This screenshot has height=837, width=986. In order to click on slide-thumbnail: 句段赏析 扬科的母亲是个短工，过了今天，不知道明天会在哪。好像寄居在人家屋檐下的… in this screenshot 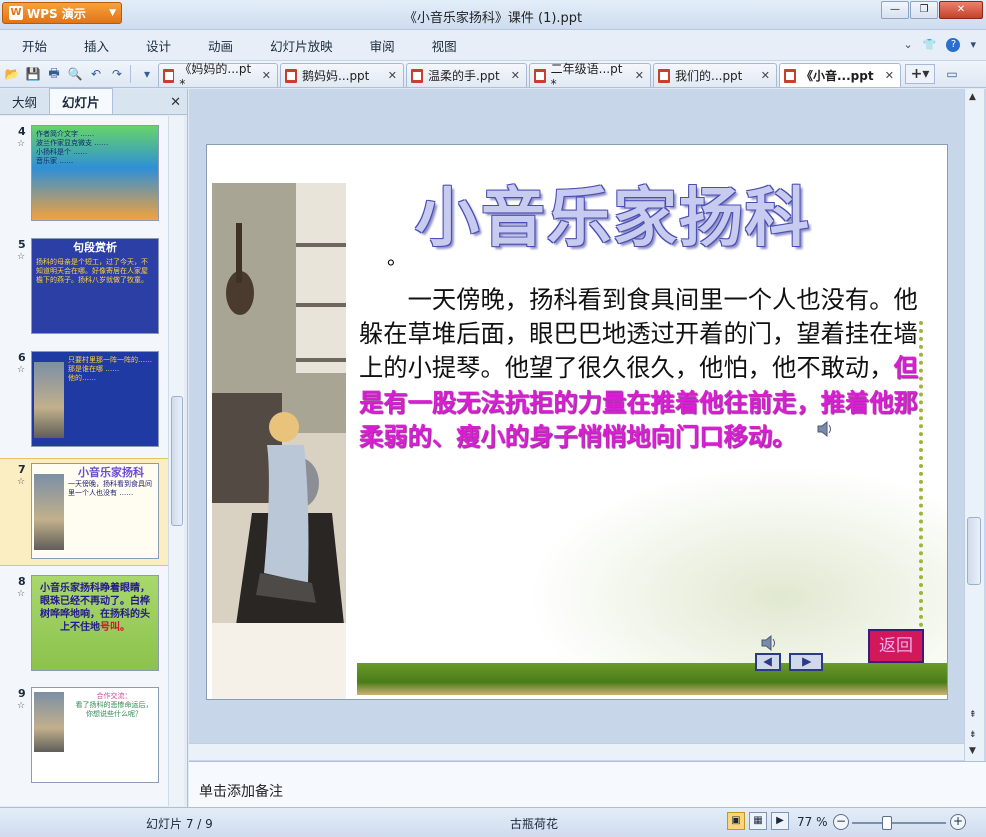, I will do `click(95, 286)`.